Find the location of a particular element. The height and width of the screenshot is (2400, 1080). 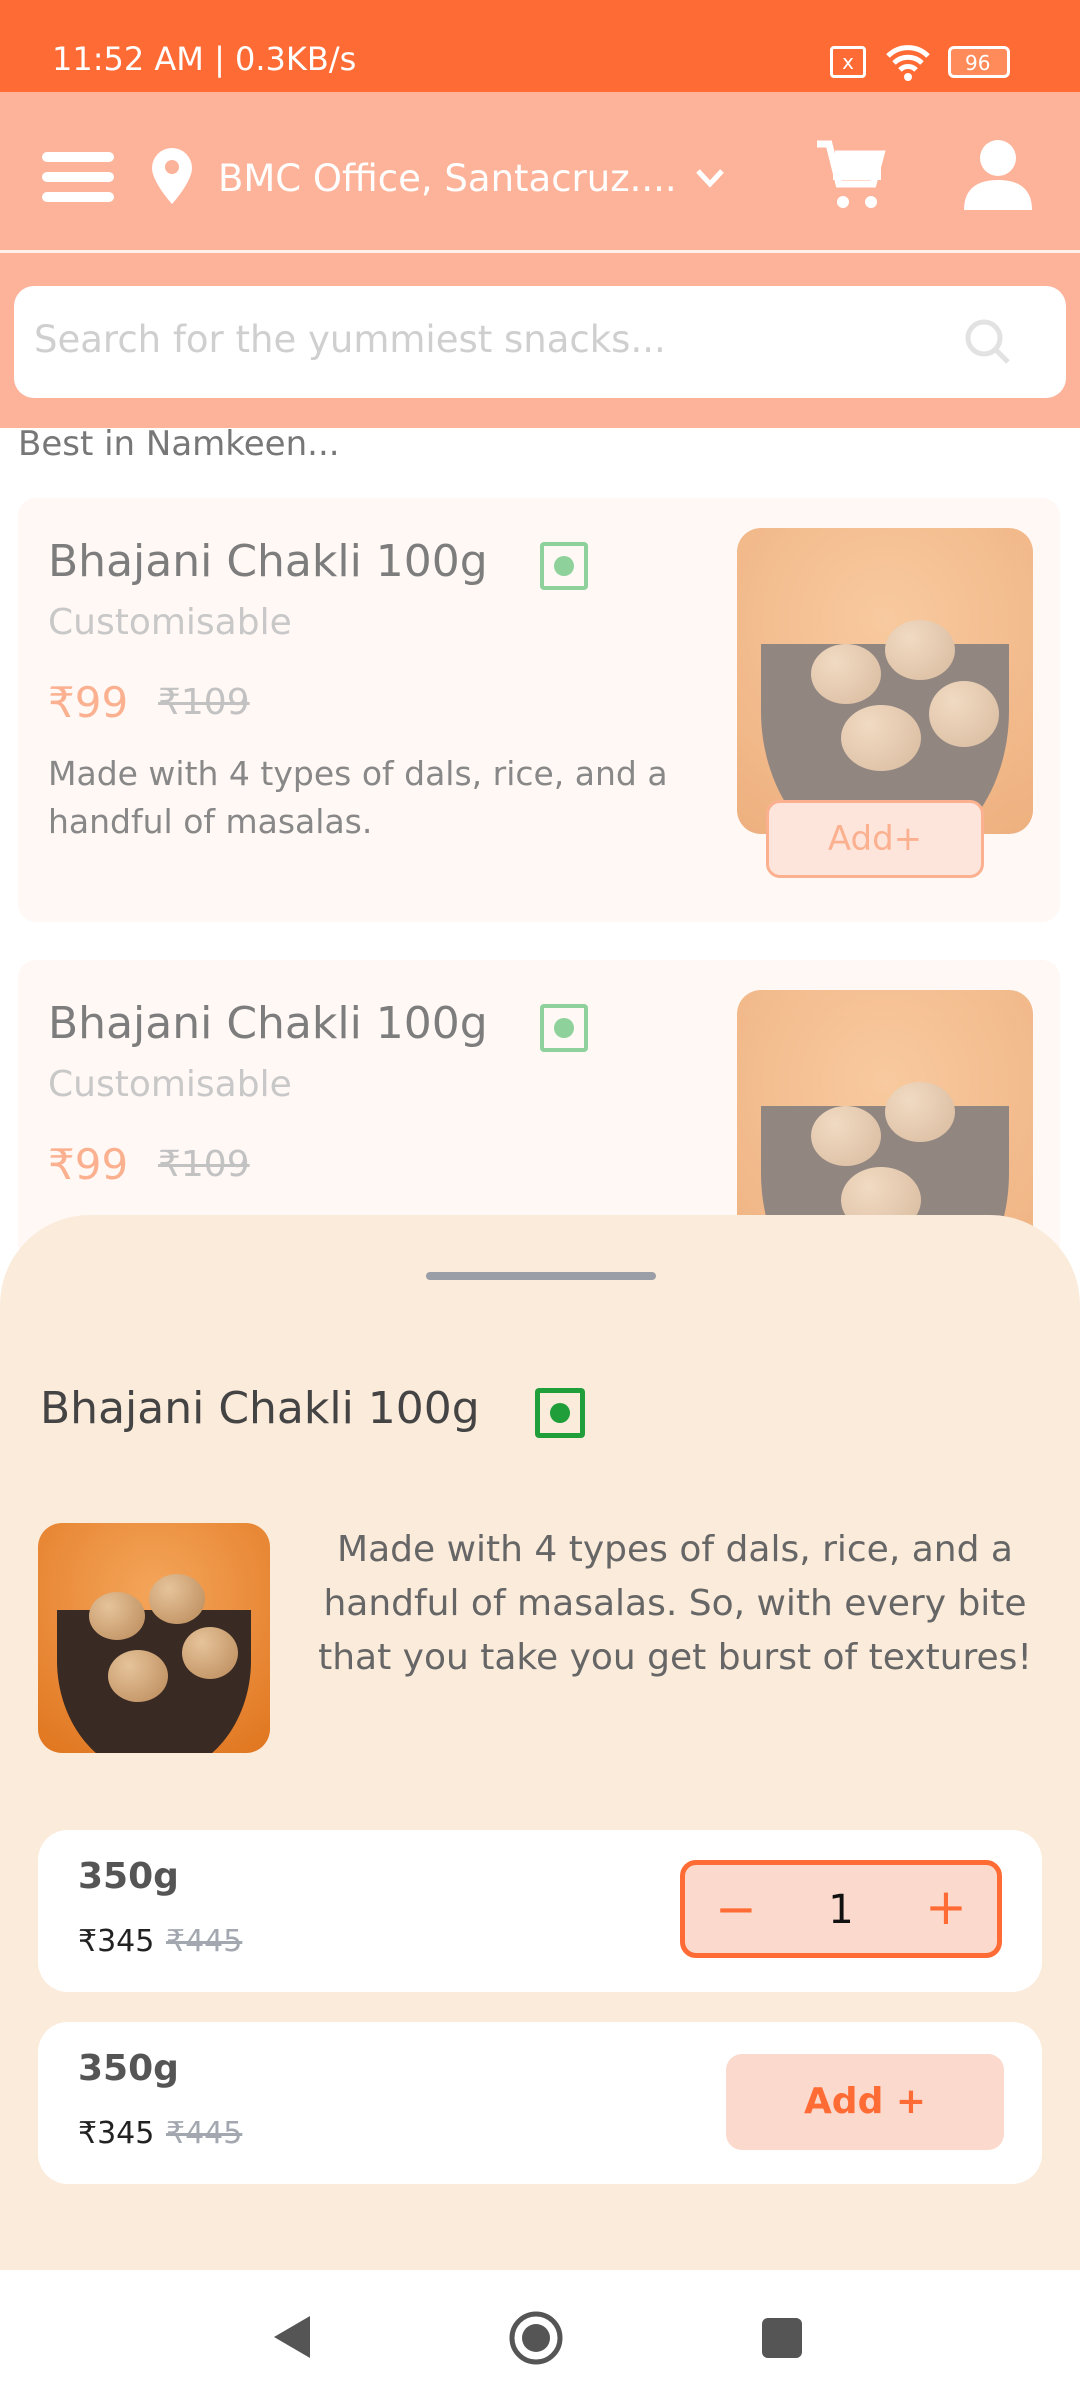

recents-icon is located at coordinates (782, 2338).